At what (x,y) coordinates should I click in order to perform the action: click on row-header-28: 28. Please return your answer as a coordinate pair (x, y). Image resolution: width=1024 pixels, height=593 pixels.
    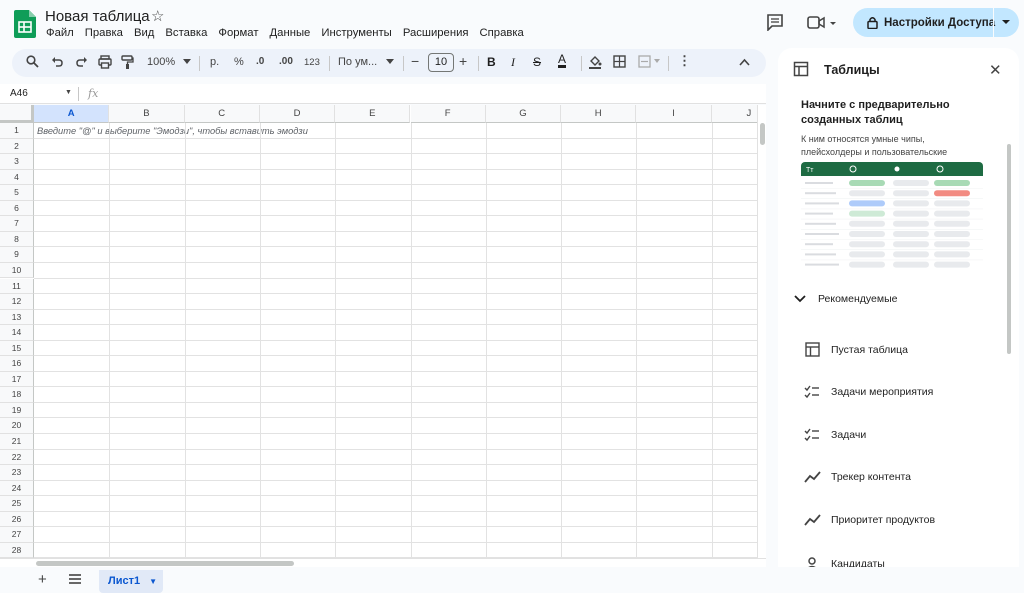
    Looking at the image, I should click on (17, 550).